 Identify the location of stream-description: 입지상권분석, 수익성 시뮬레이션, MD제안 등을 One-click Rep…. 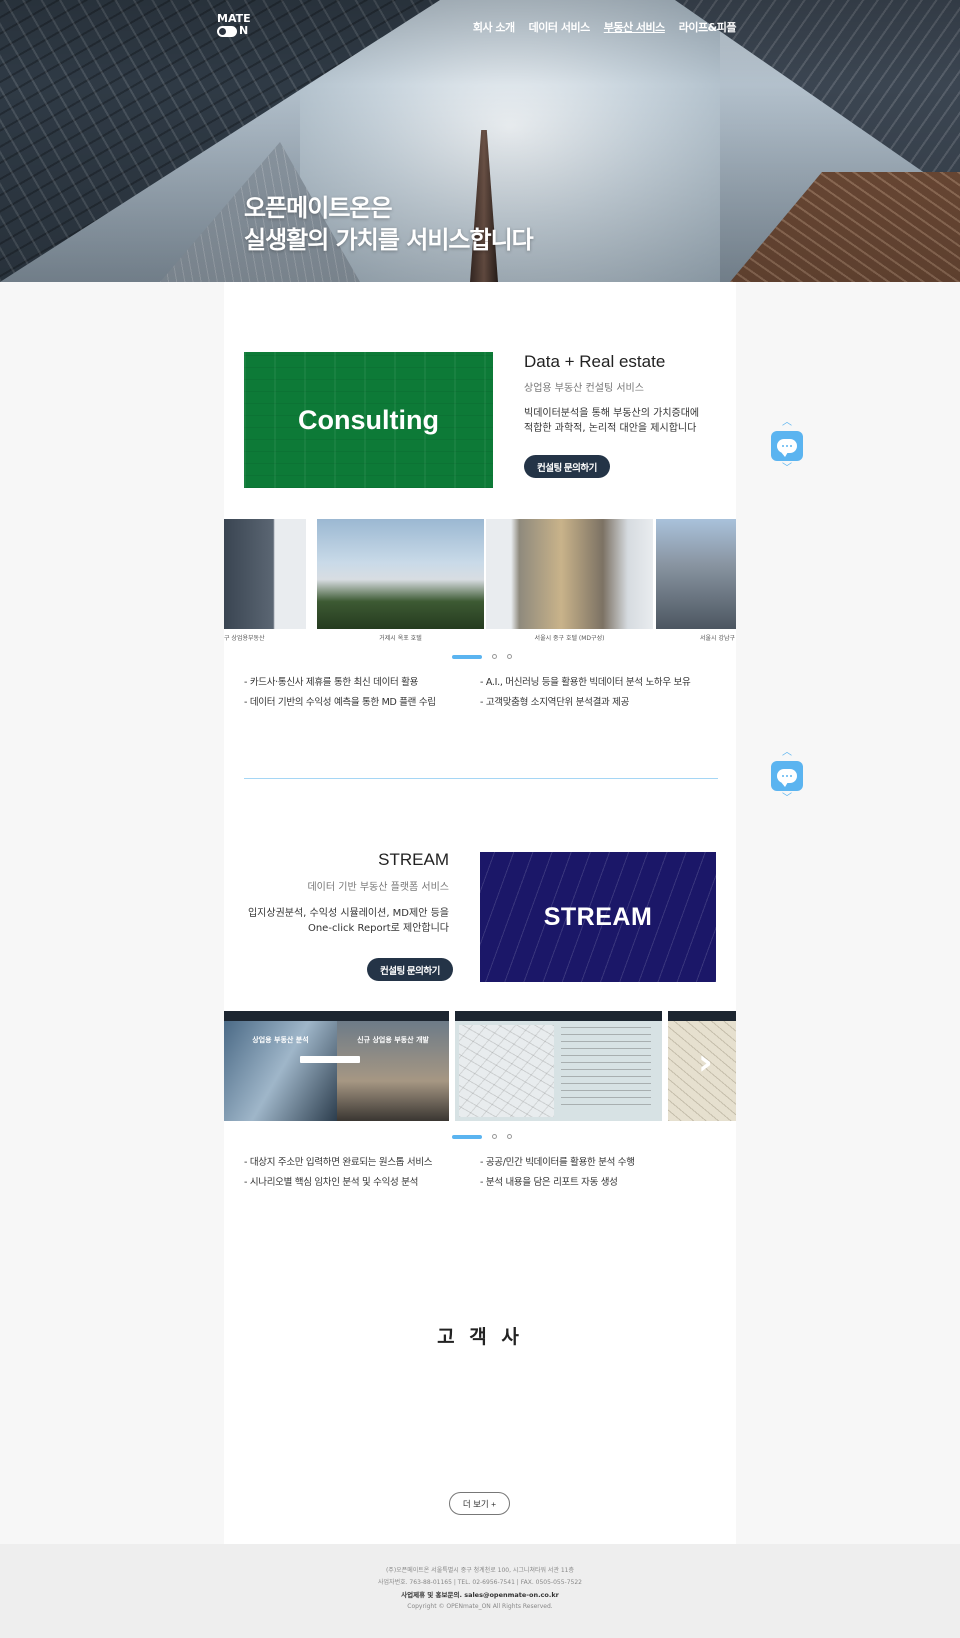
(348, 921).